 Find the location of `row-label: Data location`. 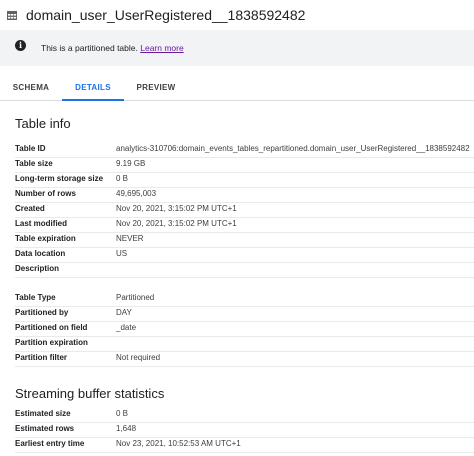

row-label: Data location is located at coordinates (40, 253).